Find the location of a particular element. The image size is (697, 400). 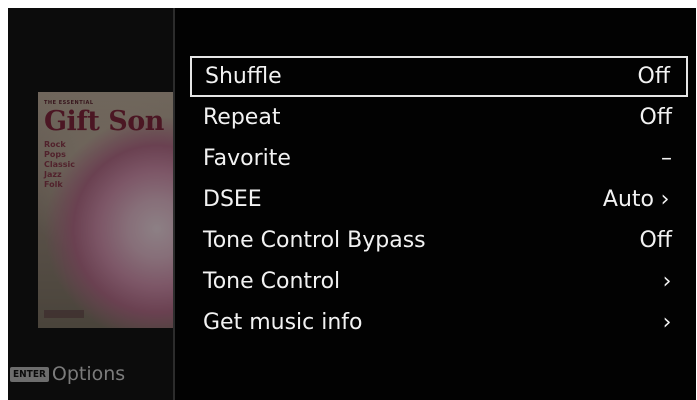

menu-item-label: Shuffle is located at coordinates (243, 76).